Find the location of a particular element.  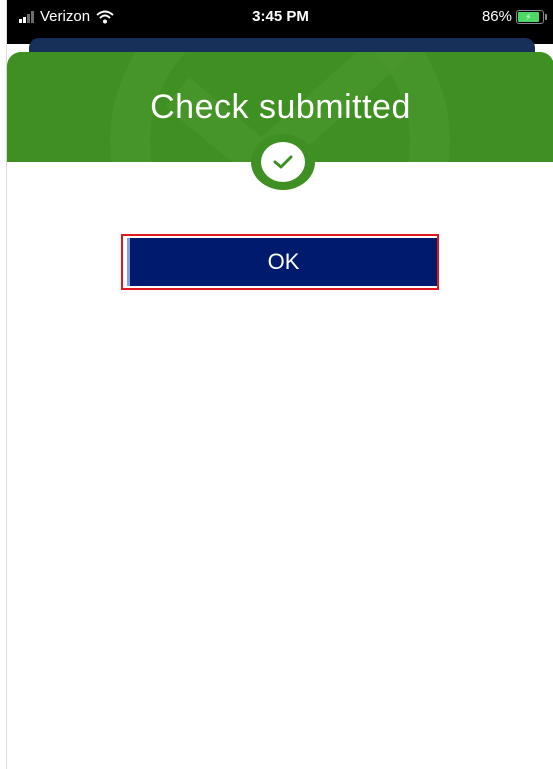

page-title: Check submitted is located at coordinates (280, 107).